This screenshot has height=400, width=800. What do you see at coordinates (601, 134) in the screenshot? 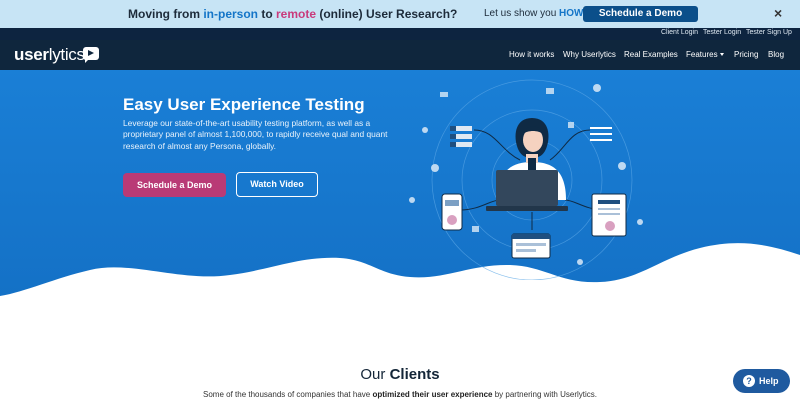
I see `menu-icon` at bounding box center [601, 134].